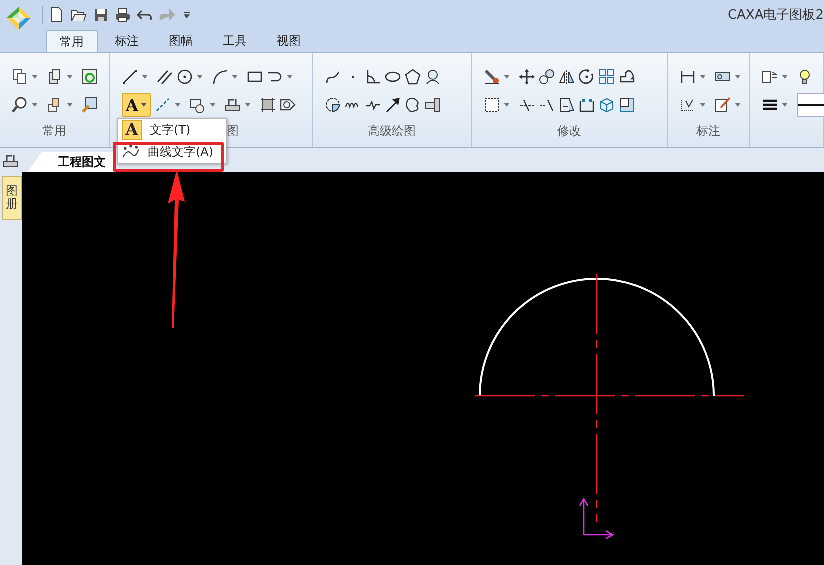 The image size is (824, 565). What do you see at coordinates (137, 105) in the screenshot?
I see `text-tool-button: A` at bounding box center [137, 105].